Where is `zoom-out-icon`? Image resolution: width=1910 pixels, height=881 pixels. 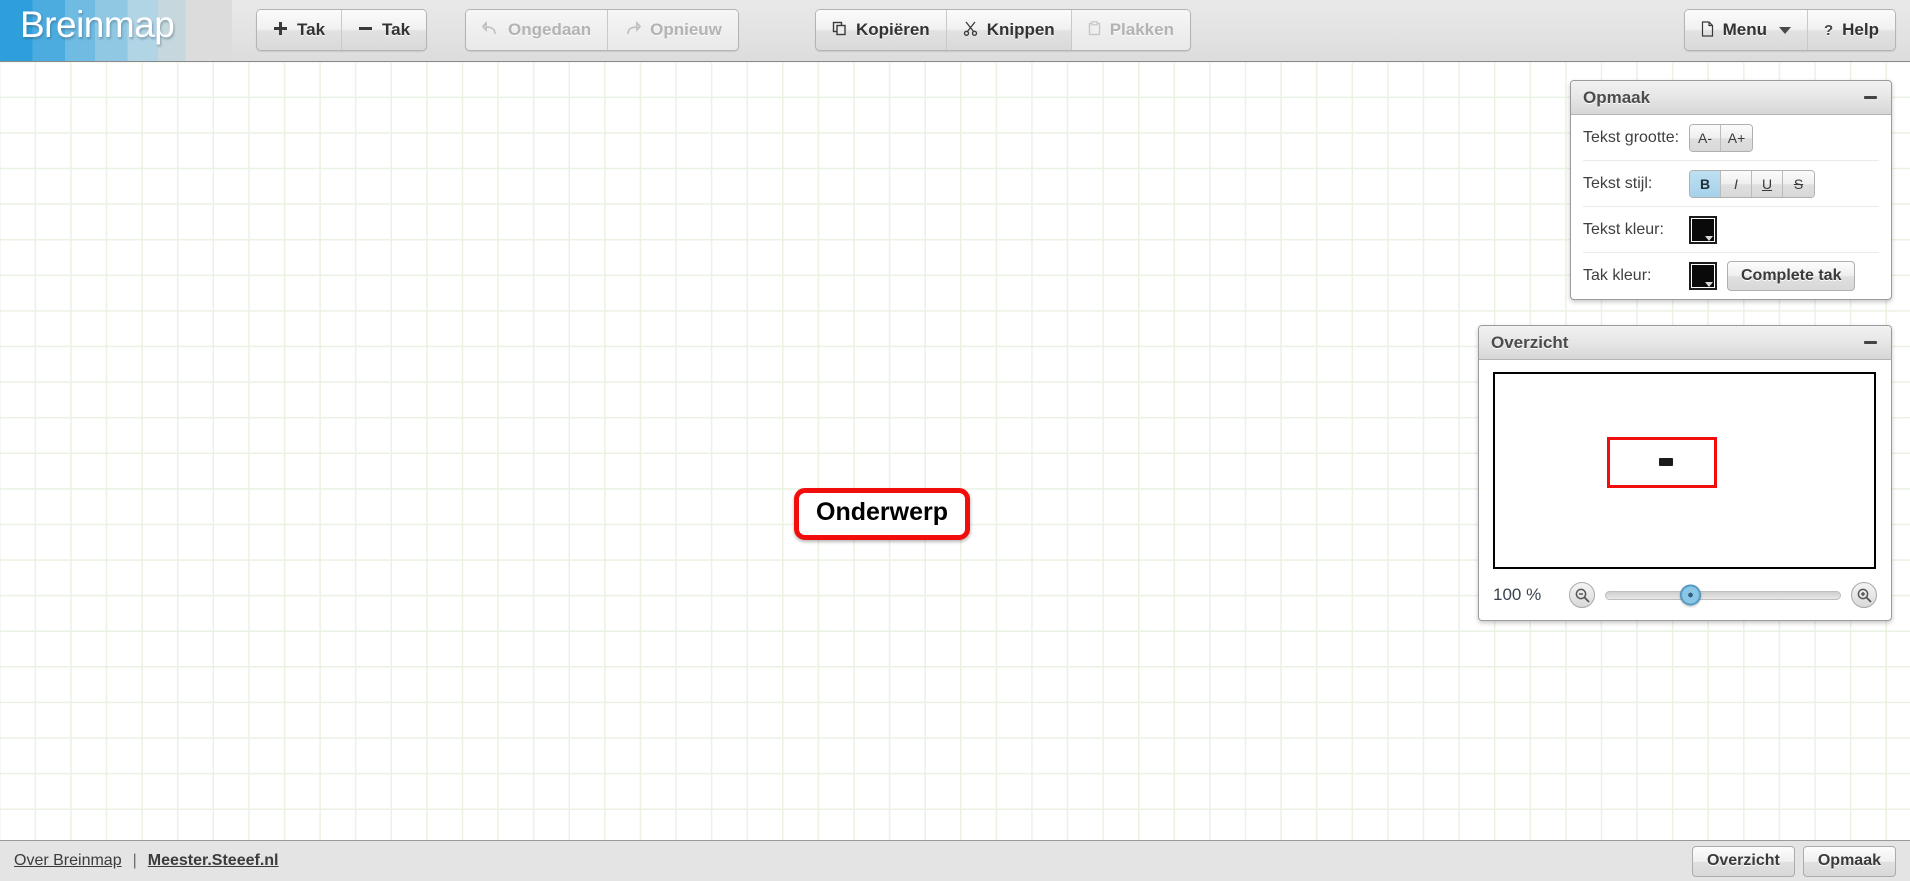 zoom-out-icon is located at coordinates (1582, 595).